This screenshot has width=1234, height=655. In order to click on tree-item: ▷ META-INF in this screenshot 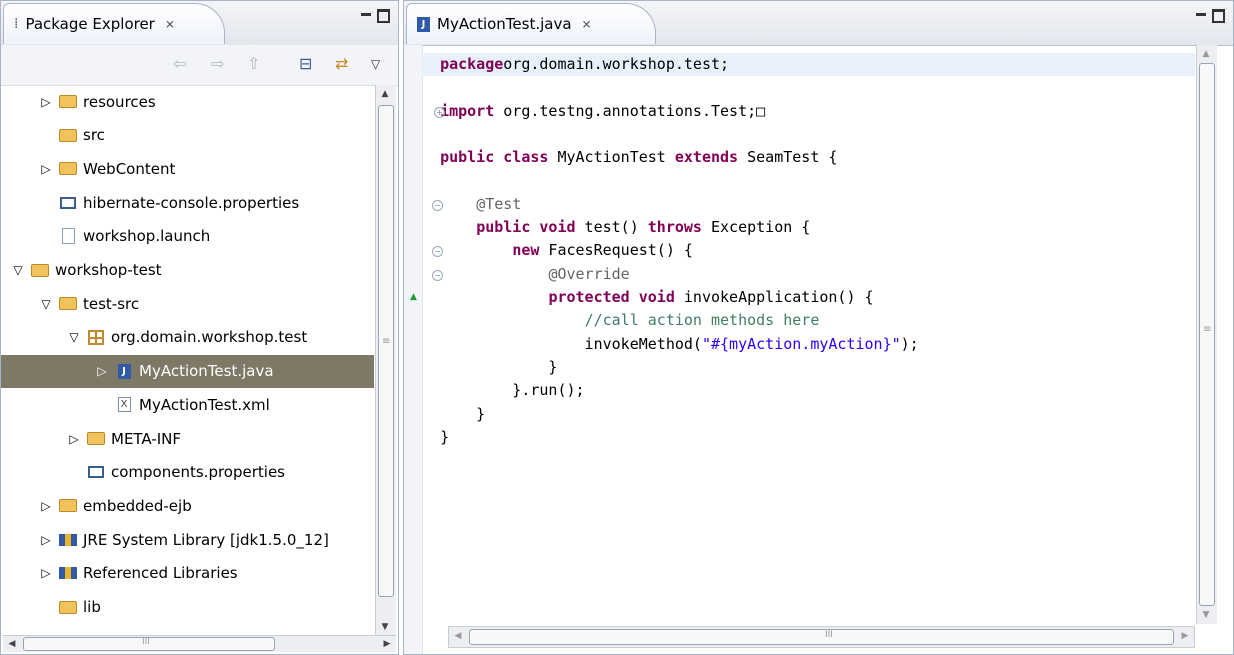, I will do `click(187, 438)`.